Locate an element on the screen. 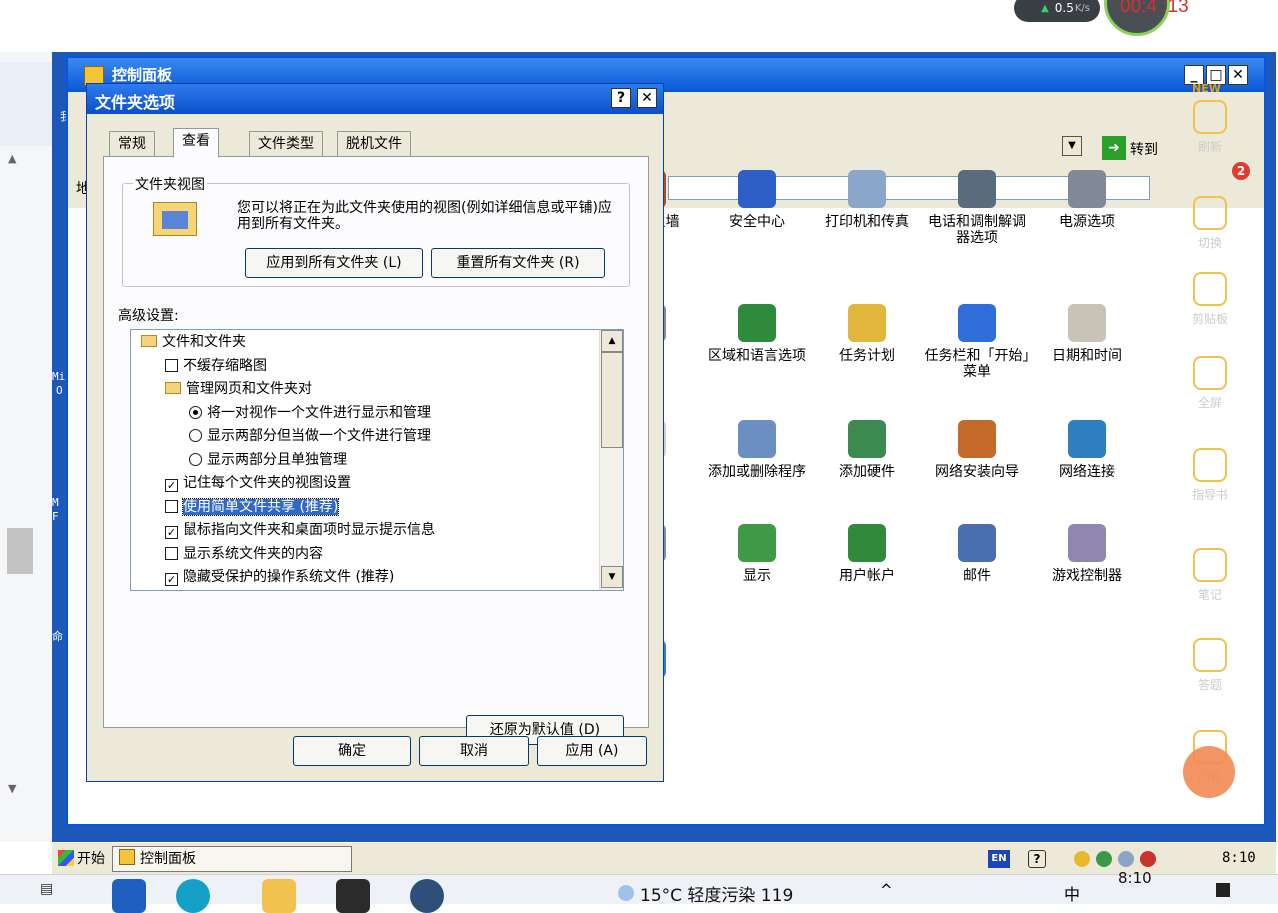 Image resolution: width=1278 pixels, height=913 pixels. home-network-icon is located at coordinates (977, 439).